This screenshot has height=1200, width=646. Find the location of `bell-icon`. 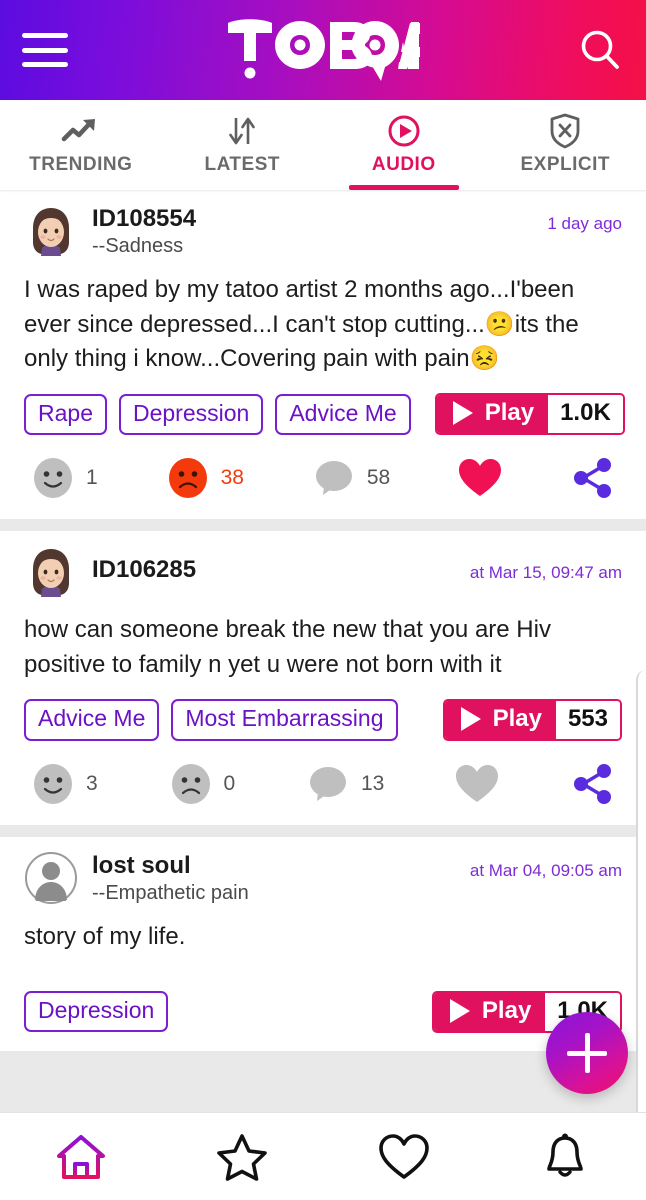

bell-icon is located at coordinates (565, 1155).